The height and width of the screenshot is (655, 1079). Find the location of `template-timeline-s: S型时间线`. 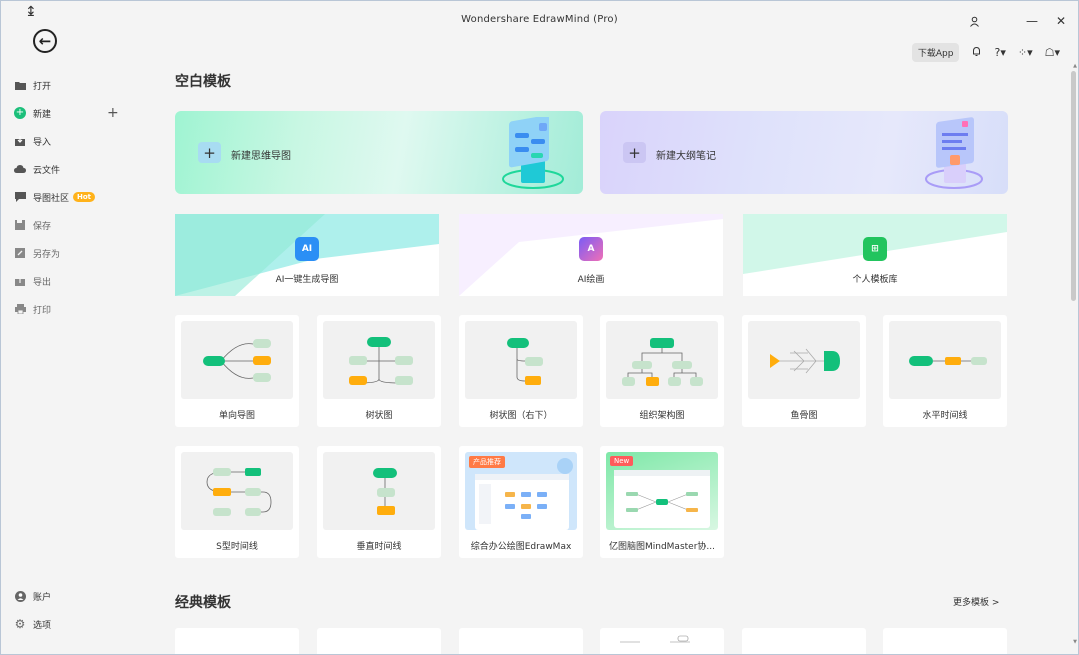

template-timeline-s: S型时间线 is located at coordinates (237, 502).